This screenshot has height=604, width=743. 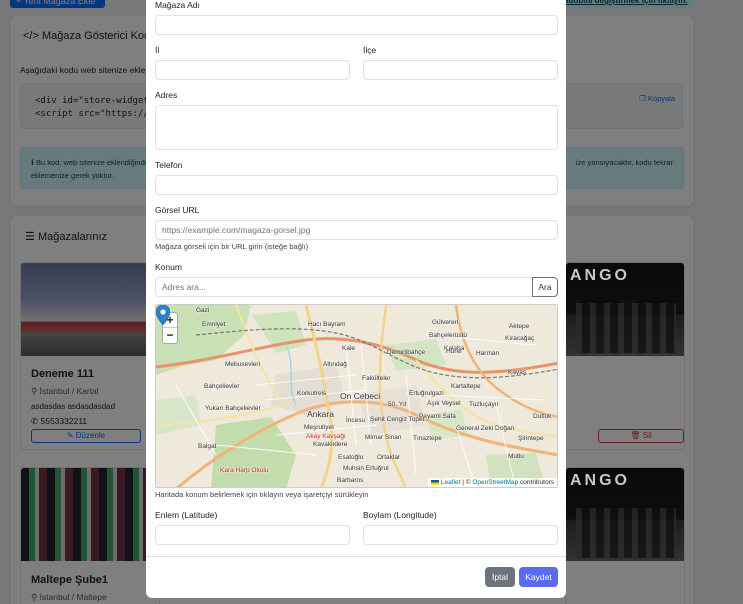 I want to click on map-label: 50. Yıl, so click(x=397, y=404).